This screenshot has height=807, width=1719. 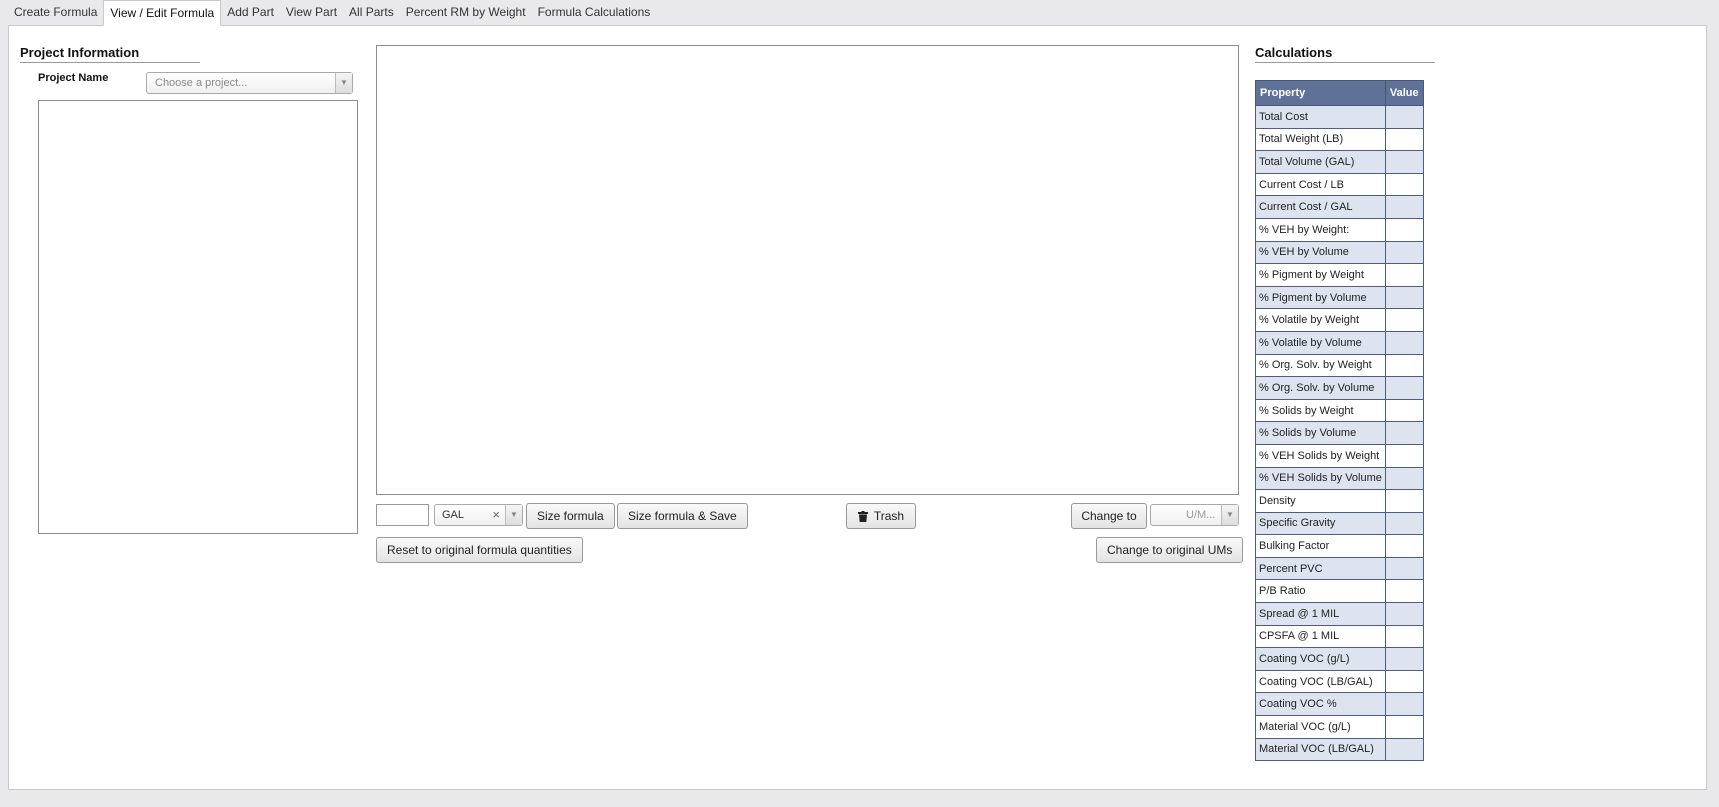 I want to click on property-cell: % Solids by Volume, so click(x=1320, y=433).